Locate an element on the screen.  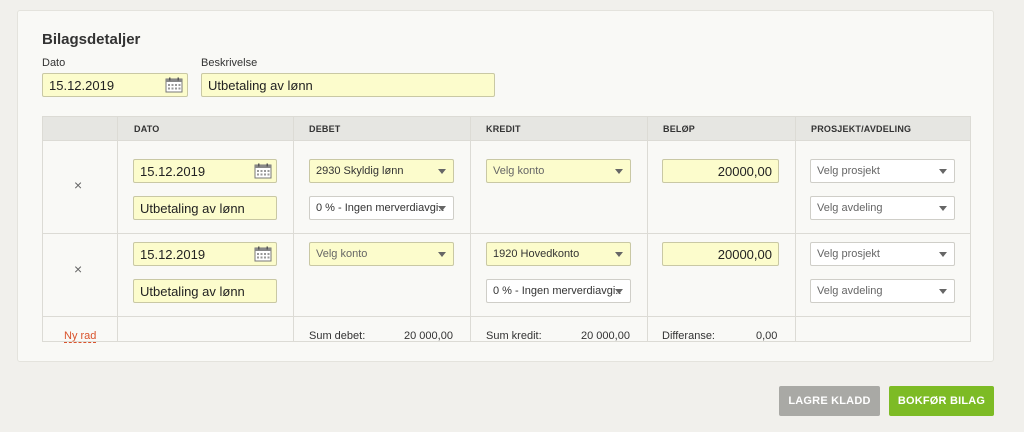
kredit-account-value: Velg konto is located at coordinates (519, 171).